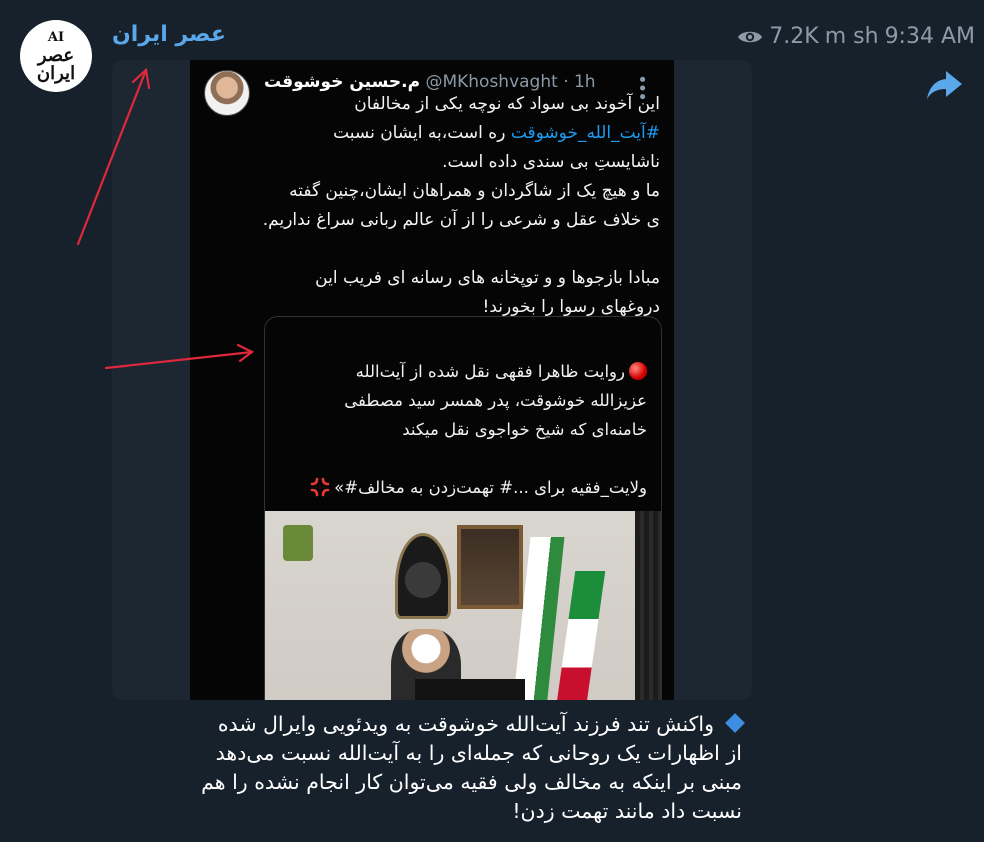  Describe the element at coordinates (462, 371) in the screenshot. I see `quote-line: روایت ظاهرا فقهی نقل شده از آیت‌الله` at that location.